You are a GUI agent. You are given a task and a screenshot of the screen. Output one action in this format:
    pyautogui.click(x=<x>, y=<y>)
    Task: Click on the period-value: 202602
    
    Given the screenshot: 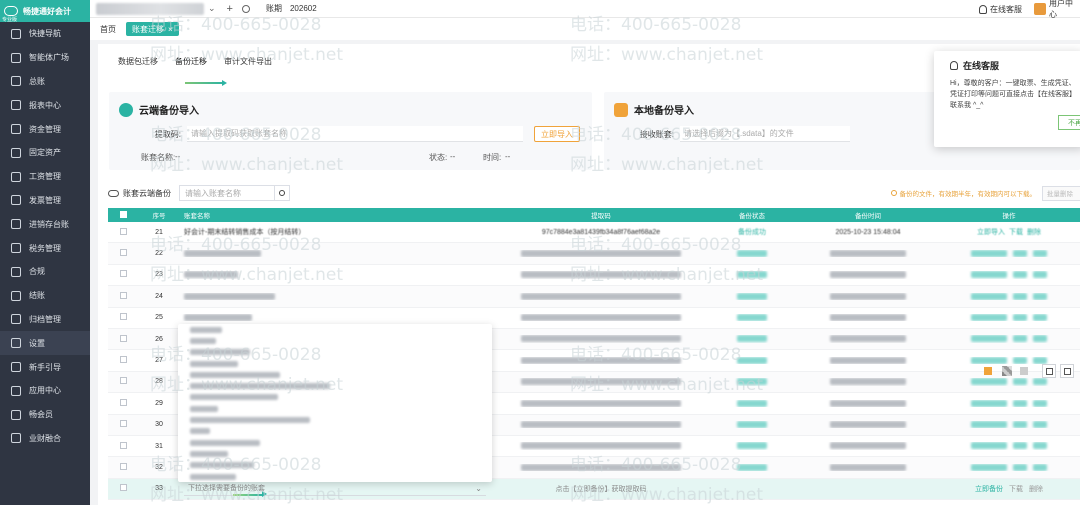 What is the action you would take?
    pyautogui.click(x=303, y=8)
    